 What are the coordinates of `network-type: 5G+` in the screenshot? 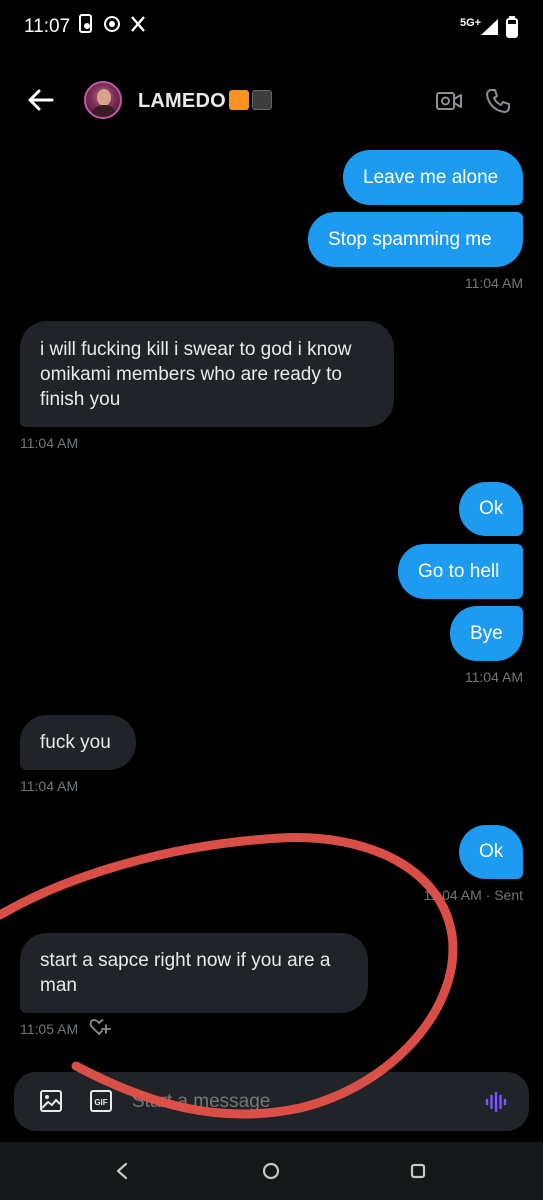 It's located at (471, 23).